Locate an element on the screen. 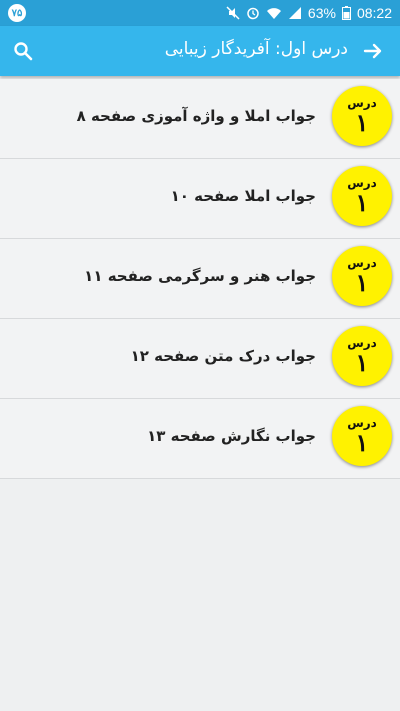 The image size is (400, 711). status-icons: 63% 08:22 is located at coordinates (309, 13).